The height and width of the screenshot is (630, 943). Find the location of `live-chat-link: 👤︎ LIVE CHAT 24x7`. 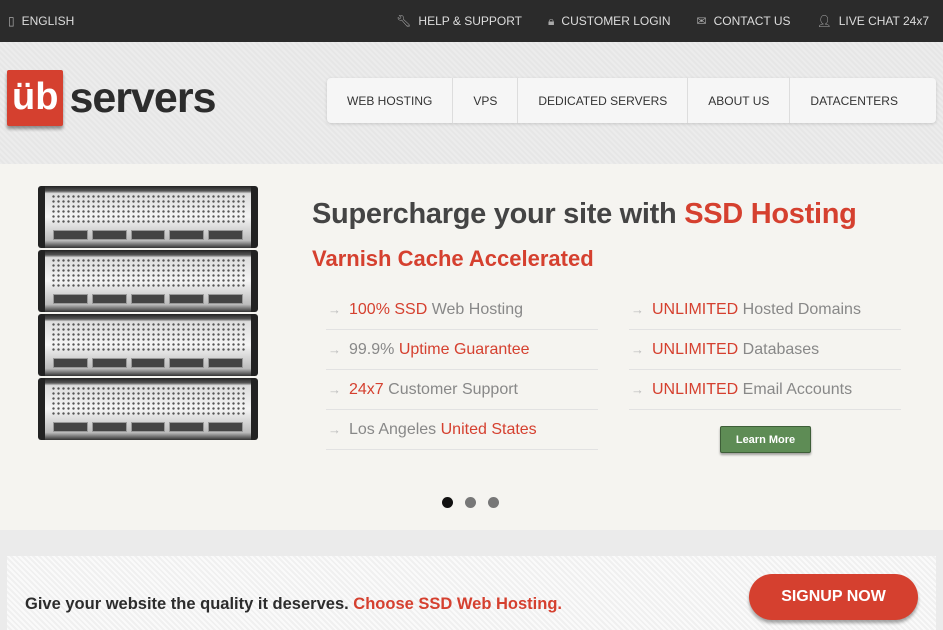

live-chat-link: 👤︎ LIVE CHAT 24x7 is located at coordinates (873, 21).